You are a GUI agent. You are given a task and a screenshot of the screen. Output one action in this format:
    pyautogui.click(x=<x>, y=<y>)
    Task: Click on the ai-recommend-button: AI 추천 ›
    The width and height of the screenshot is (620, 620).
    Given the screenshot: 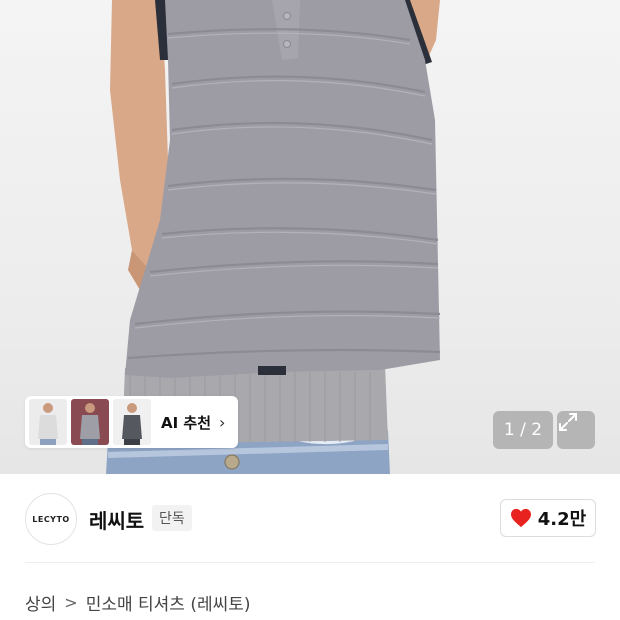 What is the action you would take?
    pyautogui.click(x=131, y=422)
    